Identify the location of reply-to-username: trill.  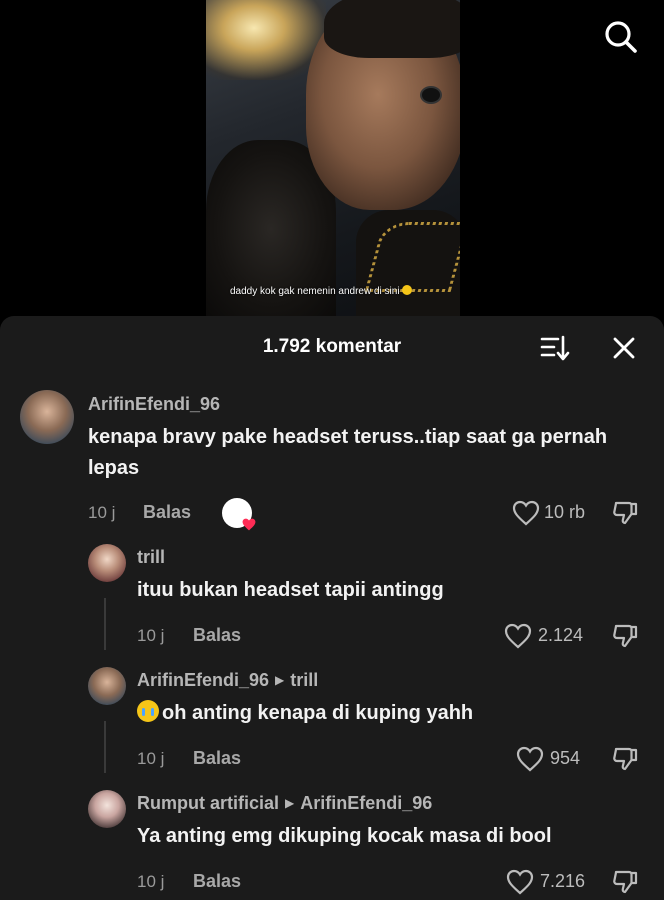
(304, 680).